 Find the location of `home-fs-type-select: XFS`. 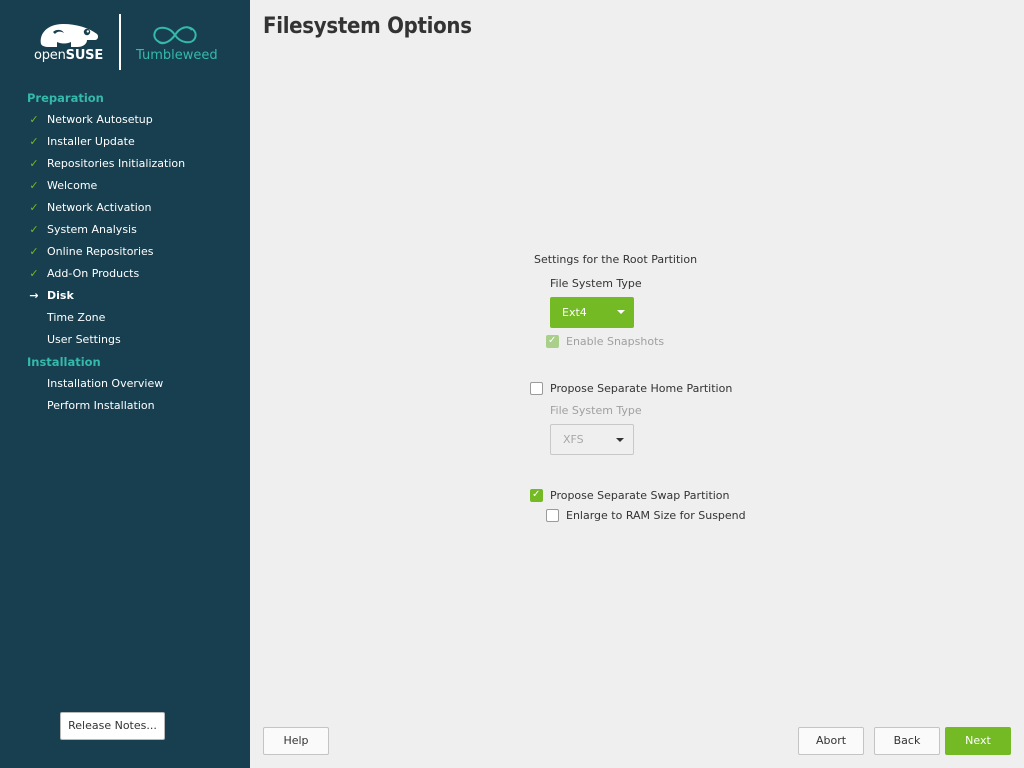

home-fs-type-select: XFS is located at coordinates (592, 439).